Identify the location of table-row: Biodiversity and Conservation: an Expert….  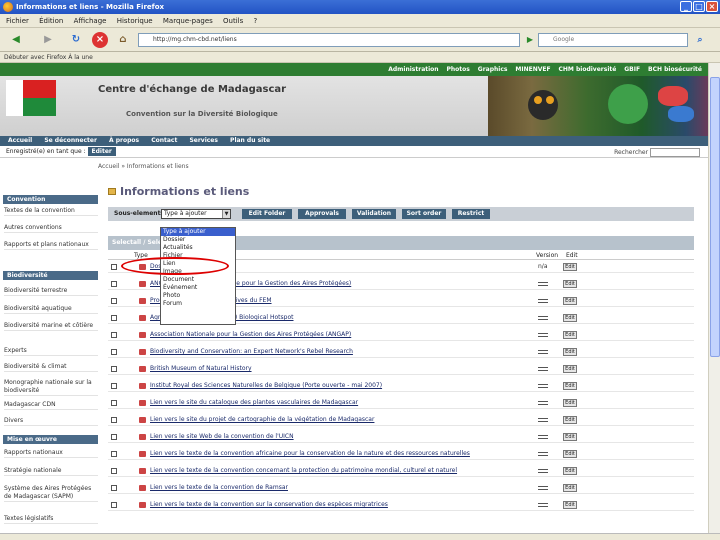
(401, 352).